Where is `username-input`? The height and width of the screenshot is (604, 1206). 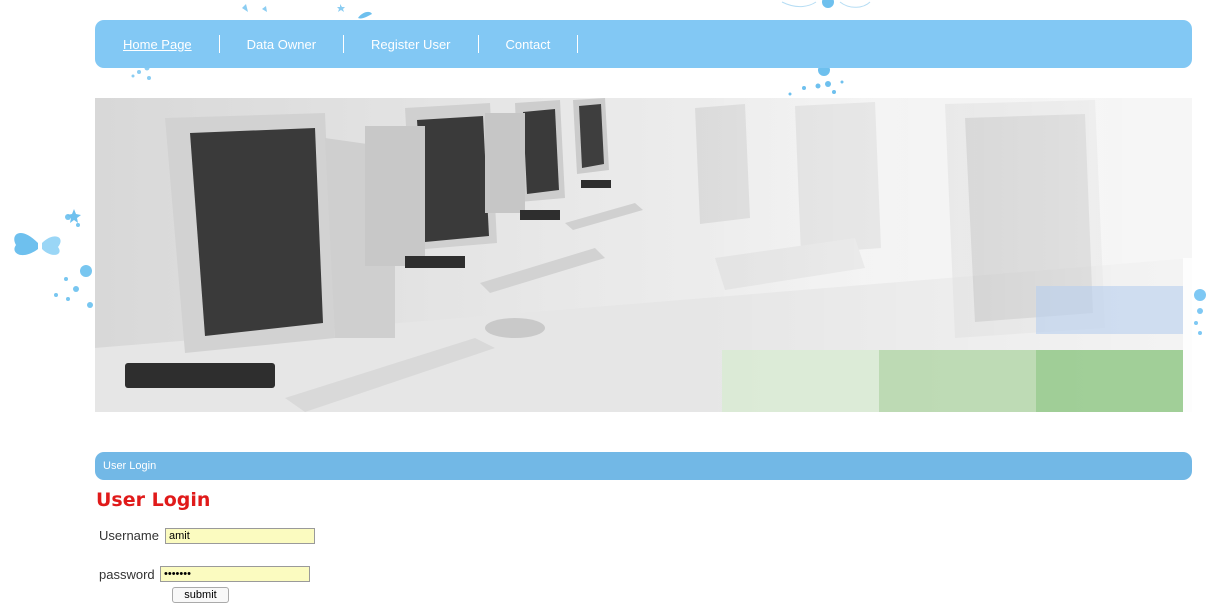
username-input is located at coordinates (240, 536).